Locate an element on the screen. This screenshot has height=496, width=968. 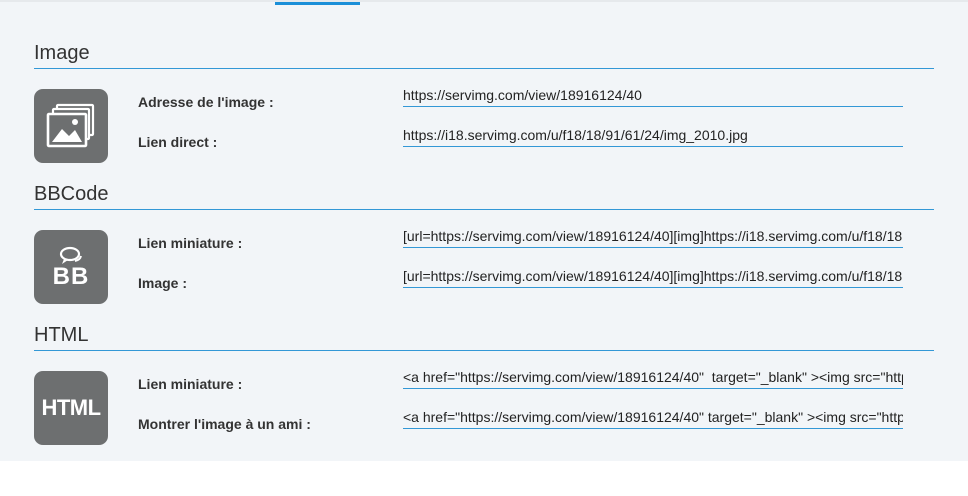
row-label: Image : is located at coordinates (163, 283).